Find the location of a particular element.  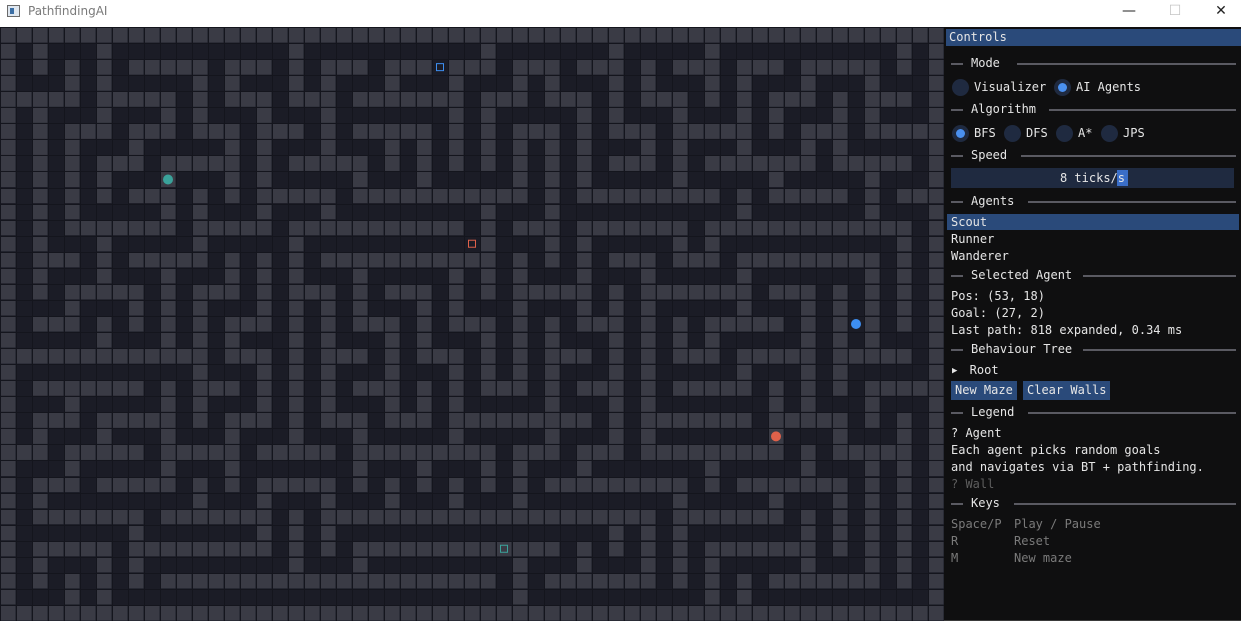

behaviour-tree-root-node: ▶ Root is located at coordinates (975, 370).